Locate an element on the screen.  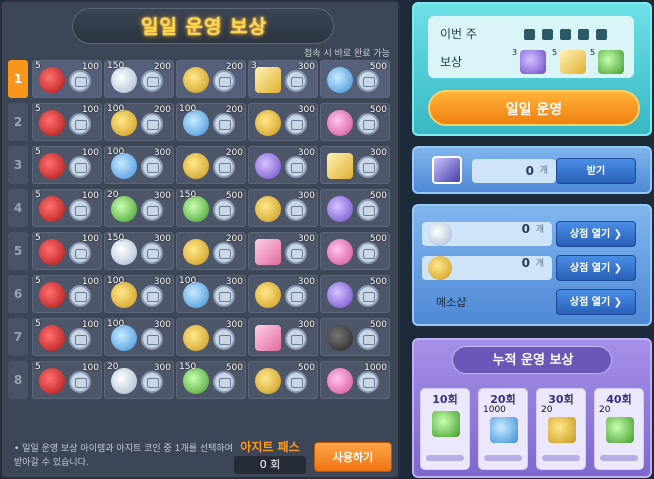
silver-shop-button: 상점 열기 ❯ is located at coordinates (596, 234).